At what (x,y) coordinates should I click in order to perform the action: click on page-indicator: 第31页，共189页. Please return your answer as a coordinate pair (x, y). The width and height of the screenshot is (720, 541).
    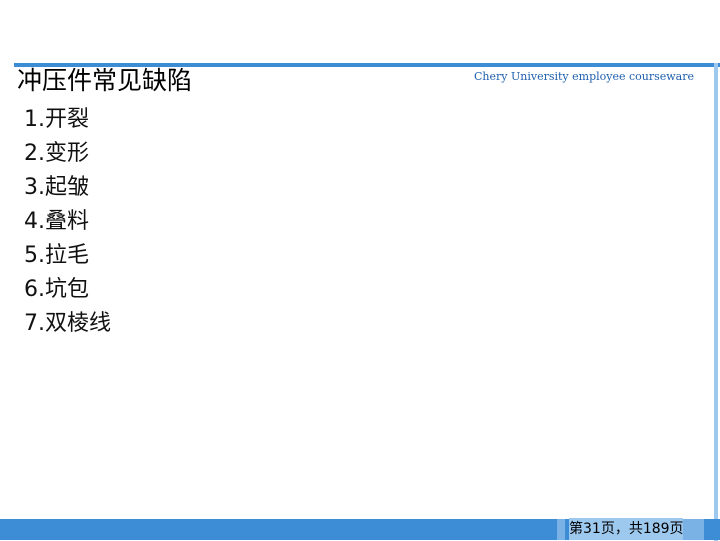
    Looking at the image, I should click on (626, 529).